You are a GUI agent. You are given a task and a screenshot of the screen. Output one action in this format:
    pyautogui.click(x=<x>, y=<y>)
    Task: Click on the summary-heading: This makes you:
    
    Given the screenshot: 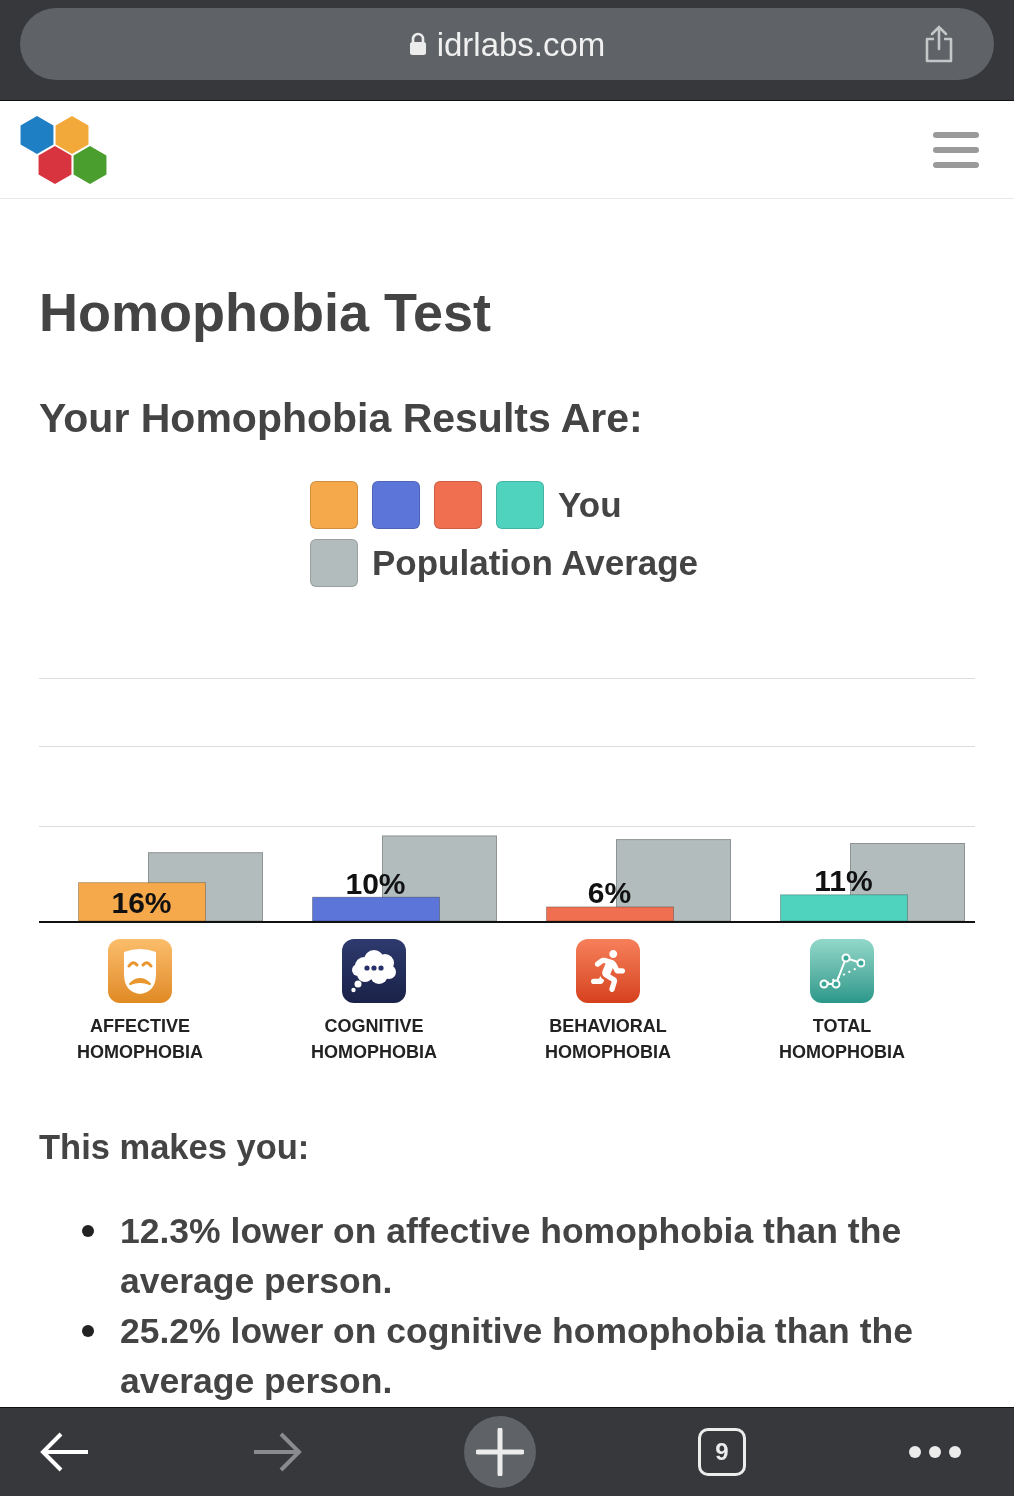 What is the action you would take?
    pyautogui.click(x=175, y=1147)
    